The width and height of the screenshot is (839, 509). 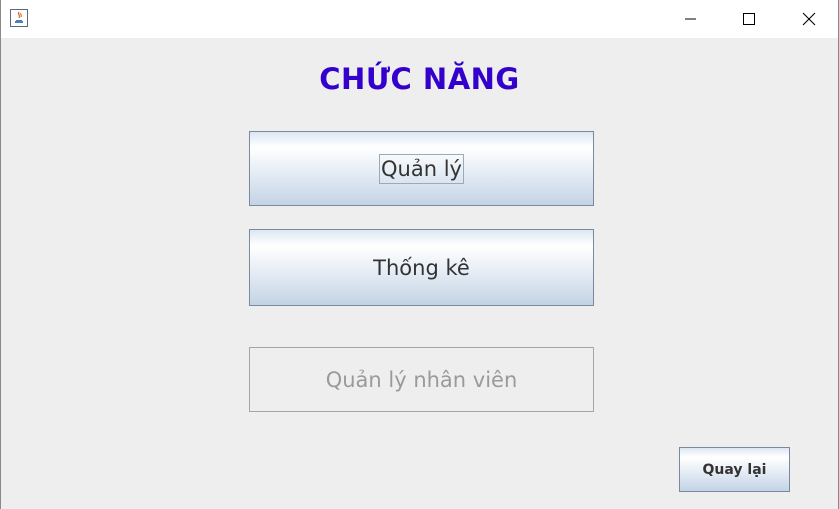 What do you see at coordinates (419, 19) in the screenshot?
I see `title-bar` at bounding box center [419, 19].